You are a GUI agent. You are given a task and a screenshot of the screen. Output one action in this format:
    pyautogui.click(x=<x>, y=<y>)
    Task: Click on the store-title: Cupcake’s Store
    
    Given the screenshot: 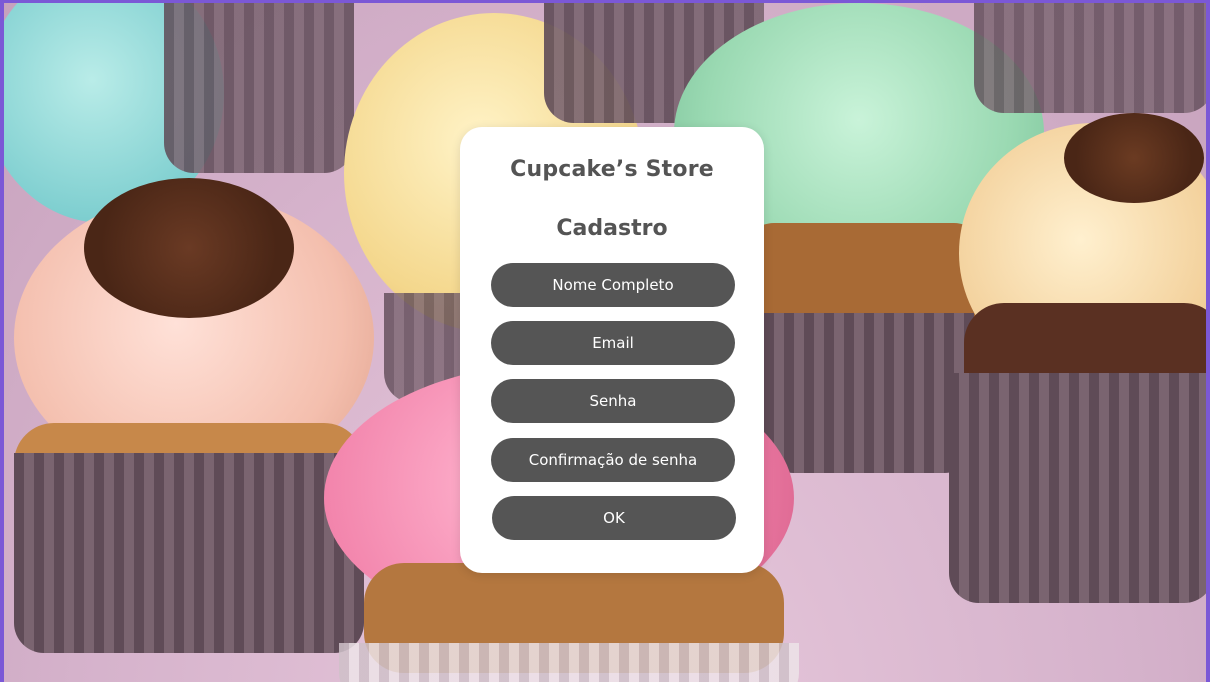 What is the action you would take?
    pyautogui.click(x=612, y=169)
    